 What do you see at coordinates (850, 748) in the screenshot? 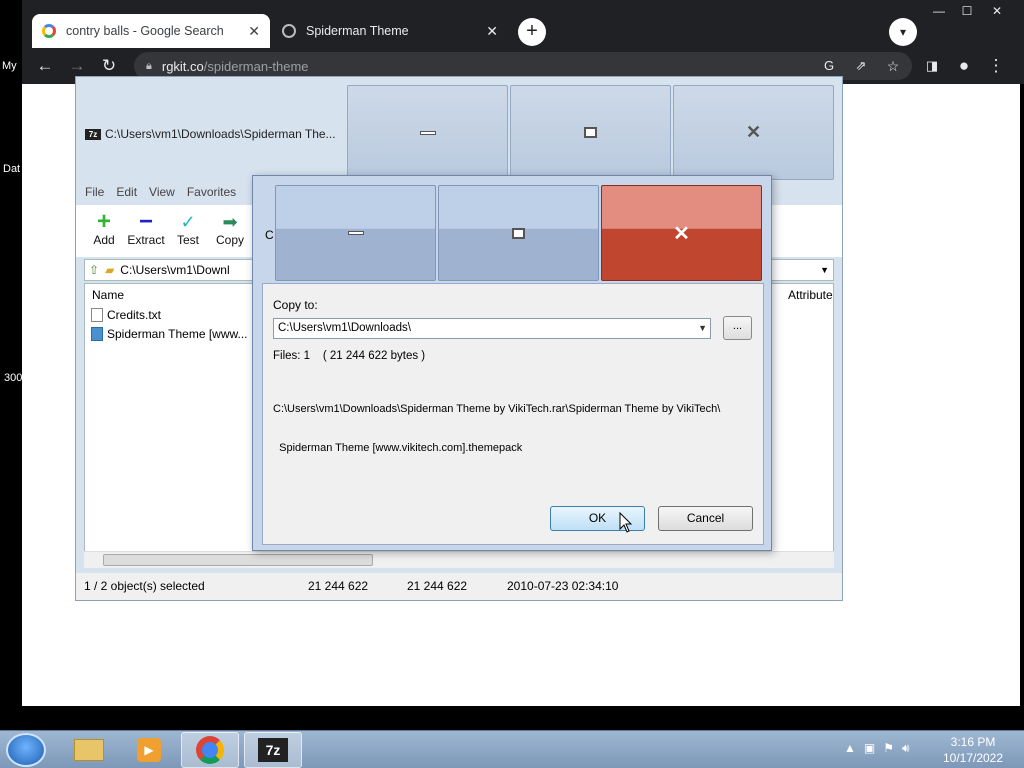
I see `show-hidden-icons-icon: ▲` at bounding box center [850, 748].